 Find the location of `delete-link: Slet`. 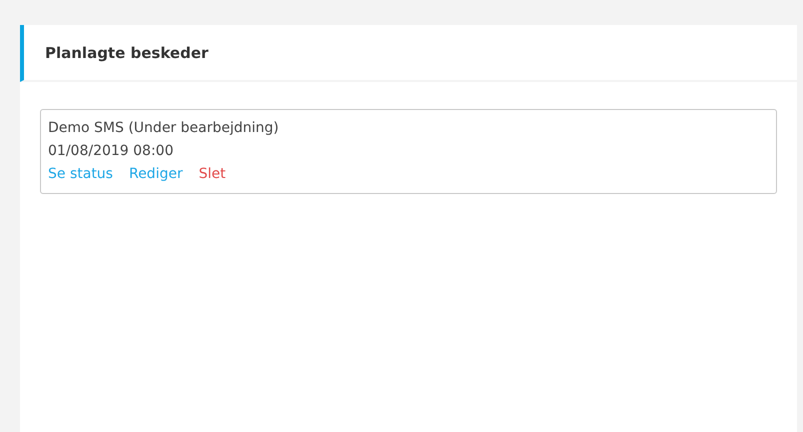

delete-link: Slet is located at coordinates (212, 174).